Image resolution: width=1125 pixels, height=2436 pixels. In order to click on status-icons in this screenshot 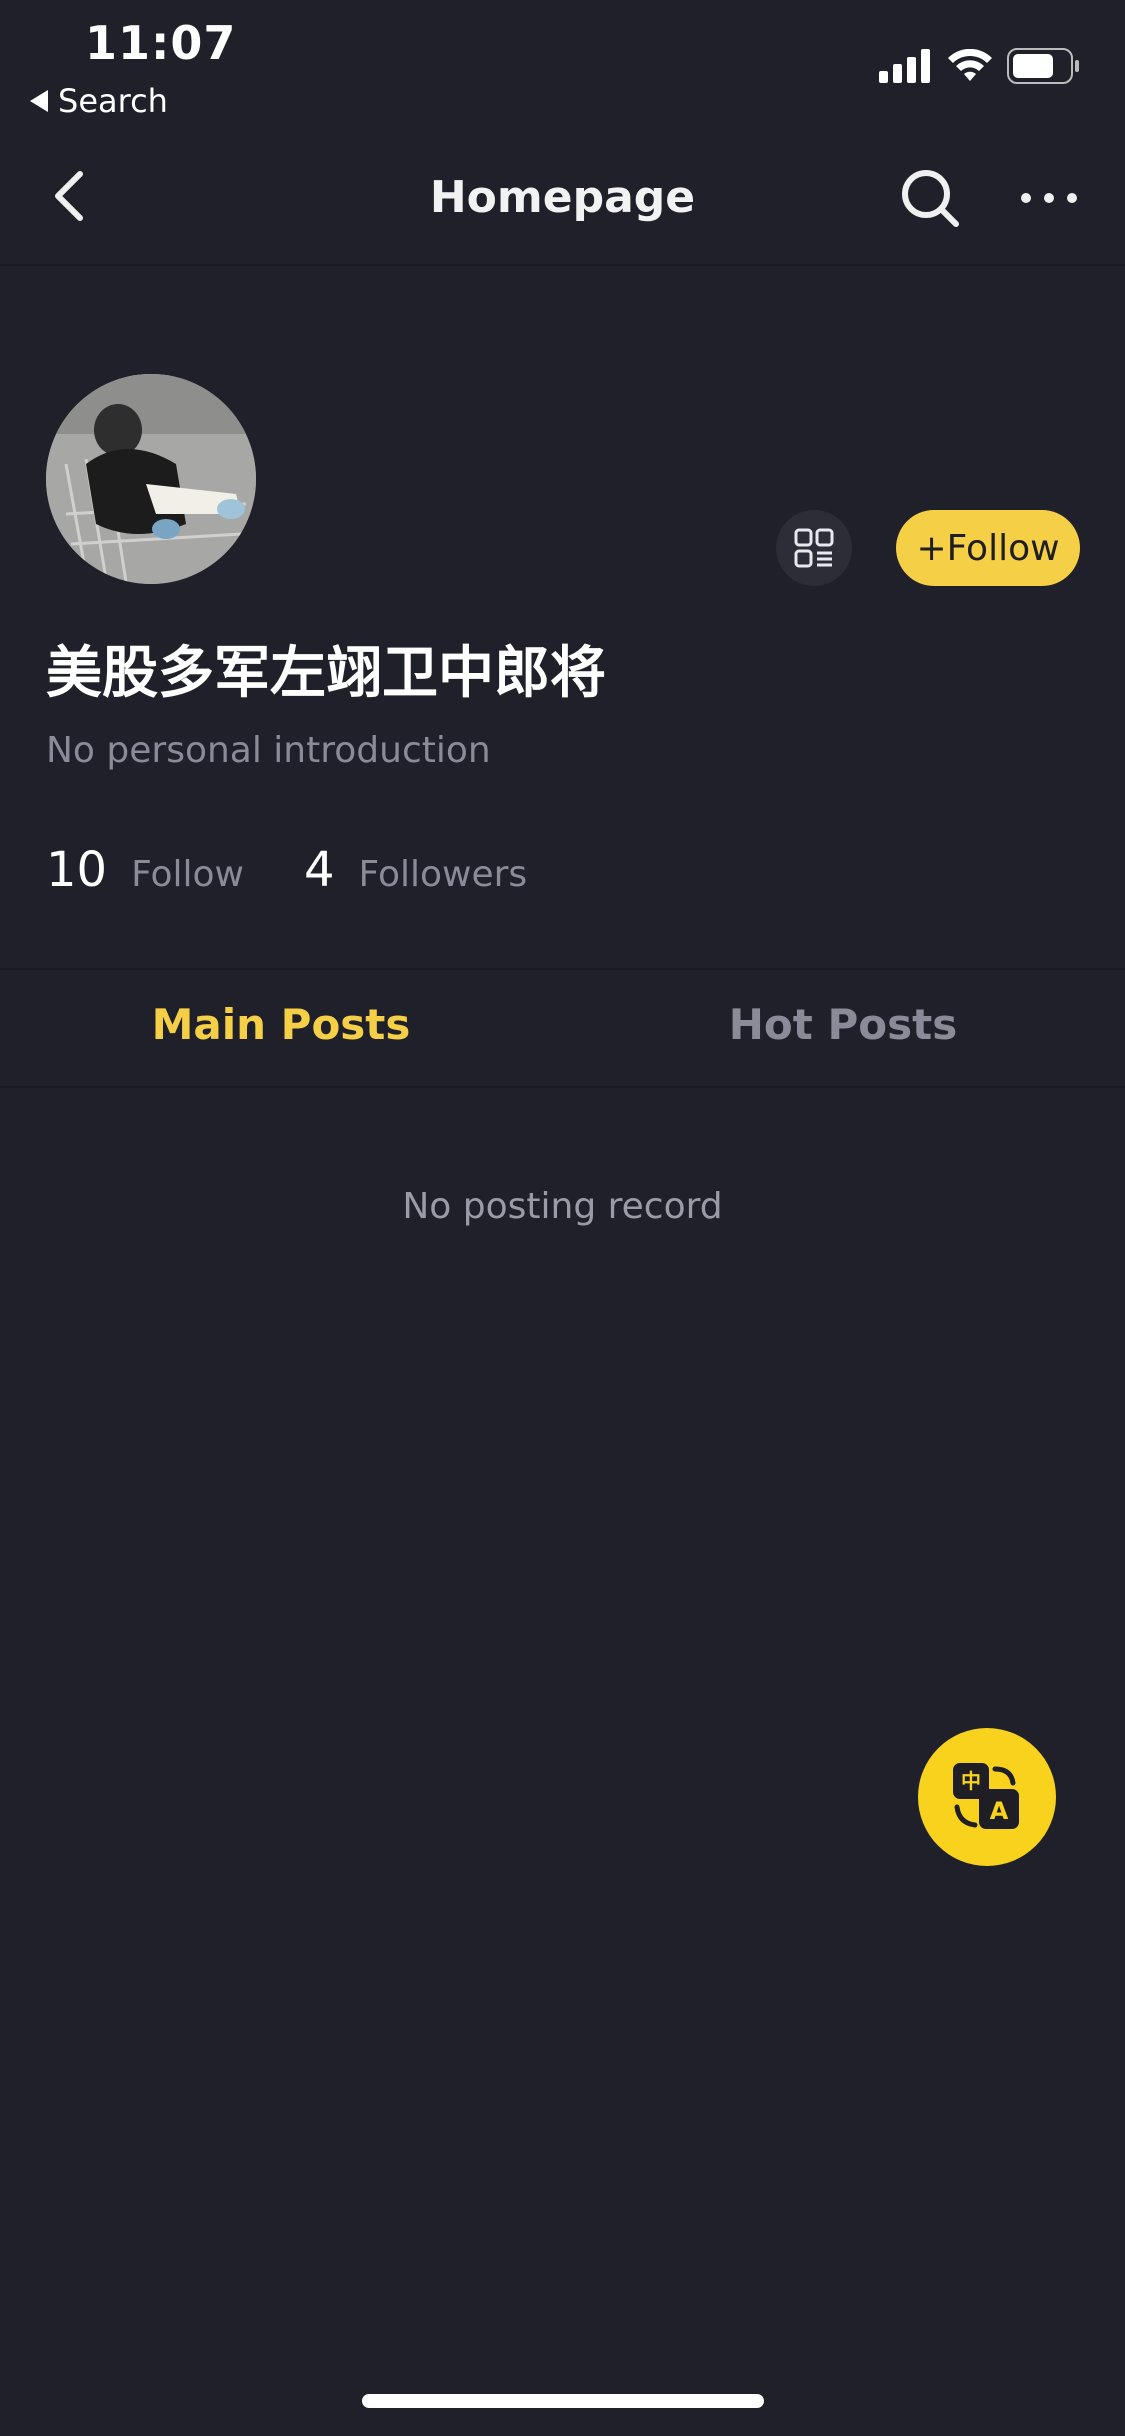, I will do `click(980, 66)`.